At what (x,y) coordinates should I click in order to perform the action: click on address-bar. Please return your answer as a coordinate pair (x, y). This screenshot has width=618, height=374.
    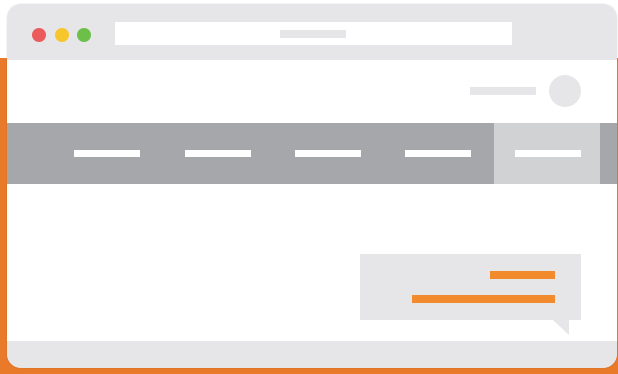
    Looking at the image, I should click on (313, 33).